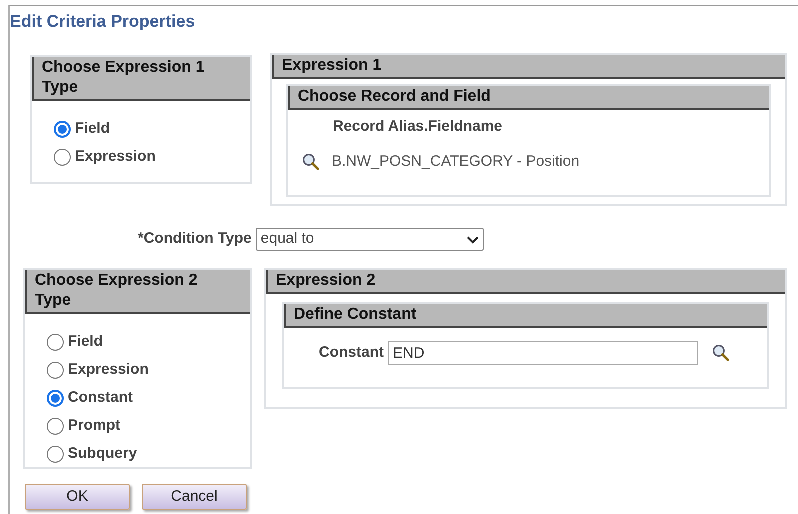  I want to click on constant-field: END, so click(543, 353).